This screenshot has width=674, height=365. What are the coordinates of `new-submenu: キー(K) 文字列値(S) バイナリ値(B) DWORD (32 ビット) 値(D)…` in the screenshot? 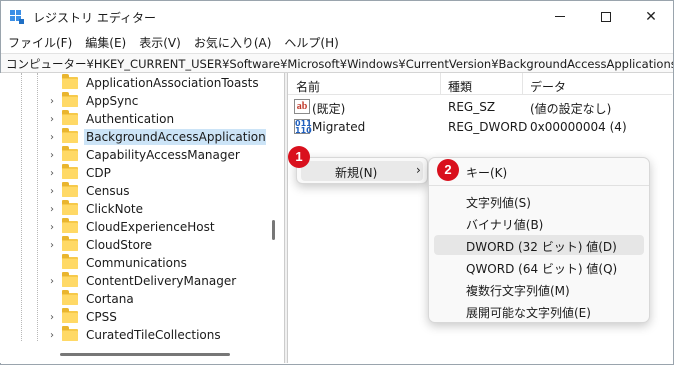 It's located at (539, 240).